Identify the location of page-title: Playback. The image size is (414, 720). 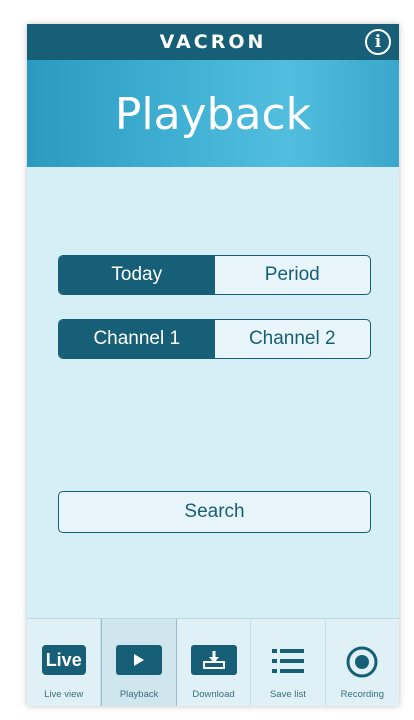
(213, 114).